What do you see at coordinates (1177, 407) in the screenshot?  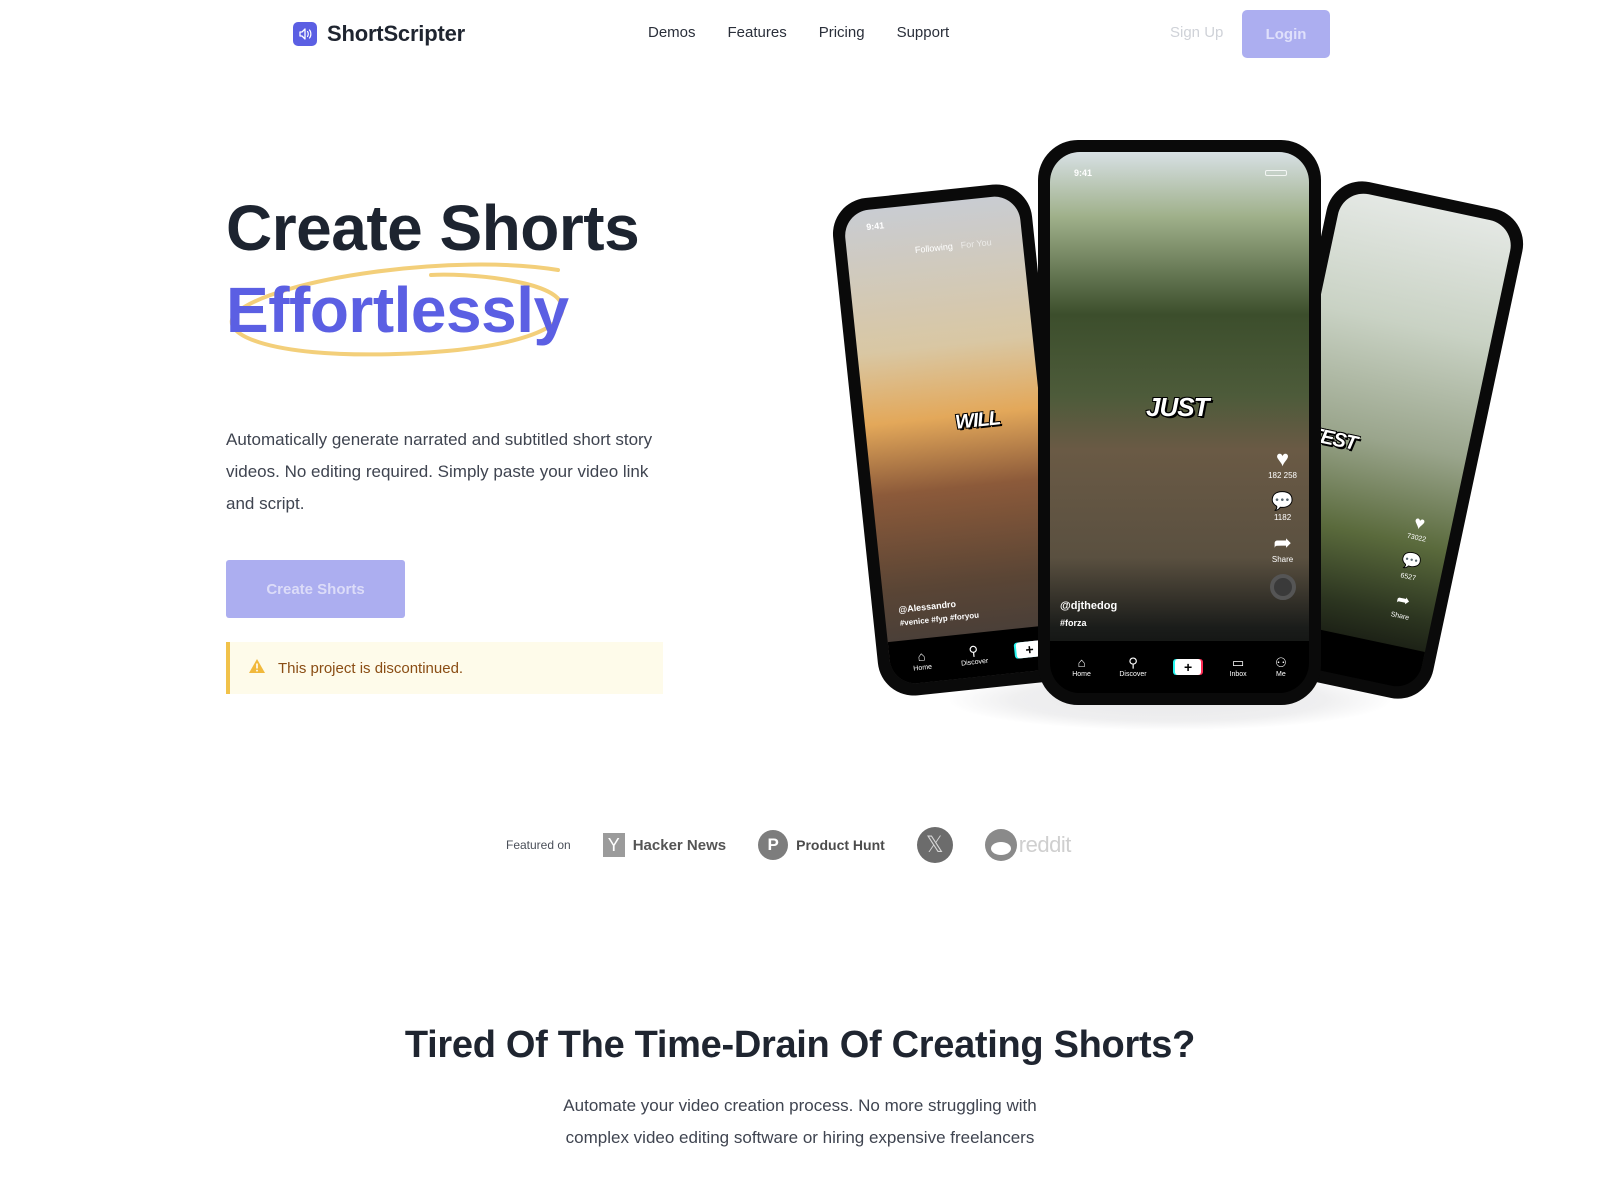 I see `subtitle-caption: JUST` at bounding box center [1177, 407].